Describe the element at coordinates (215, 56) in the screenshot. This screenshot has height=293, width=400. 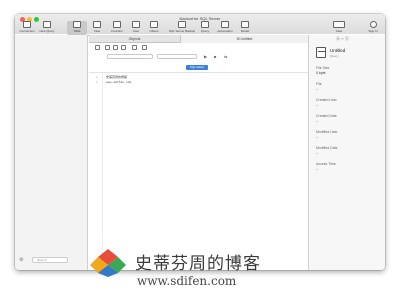
I see `stop-button: ■` at that location.